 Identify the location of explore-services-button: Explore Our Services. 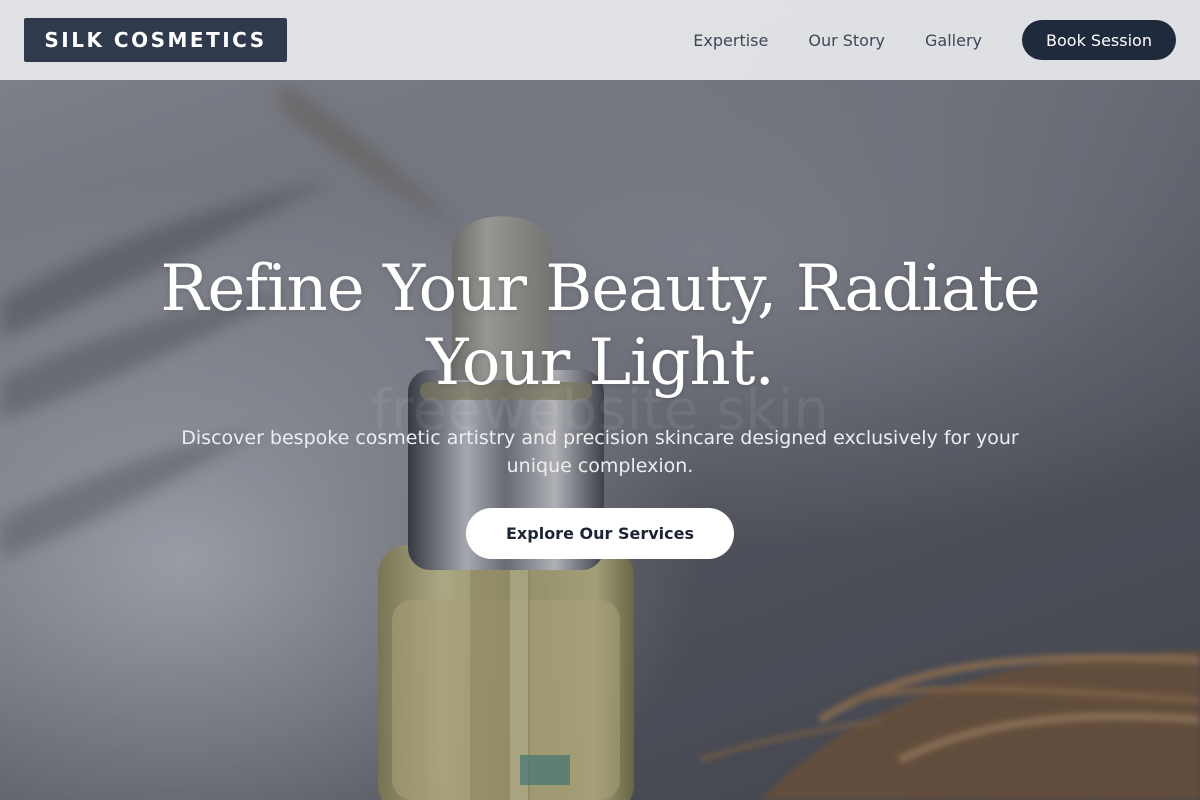
(600, 533).